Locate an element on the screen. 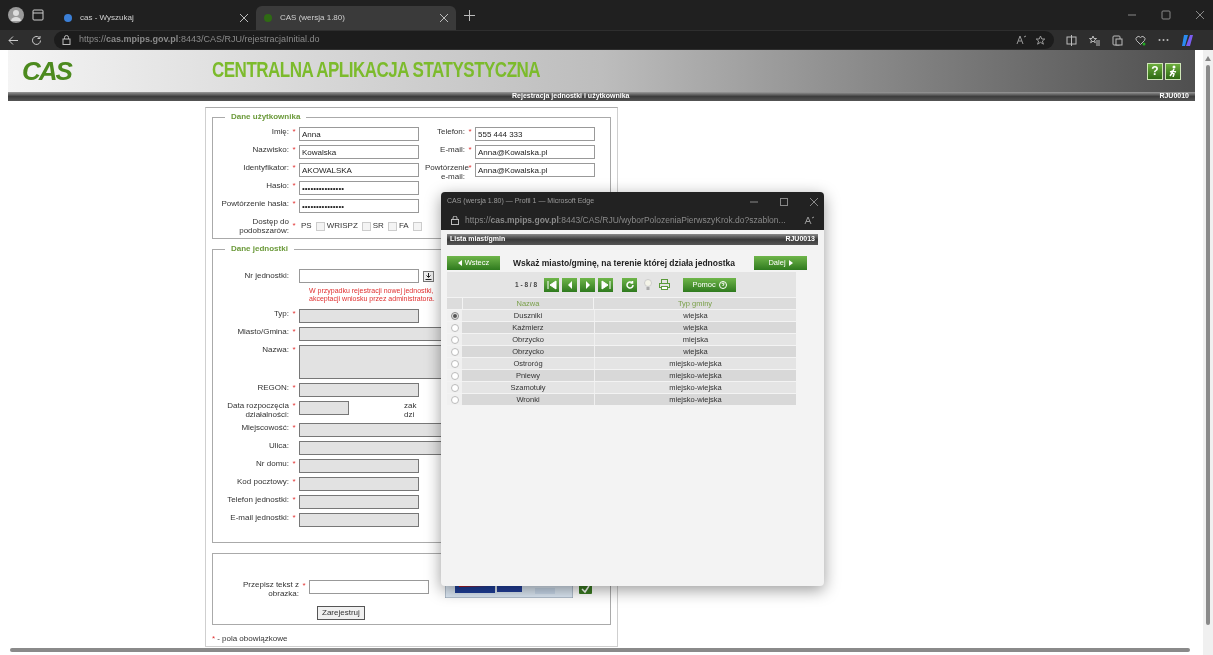 This screenshot has height=655, width=1213. field-label: Ulica: is located at coordinates (278, 445).